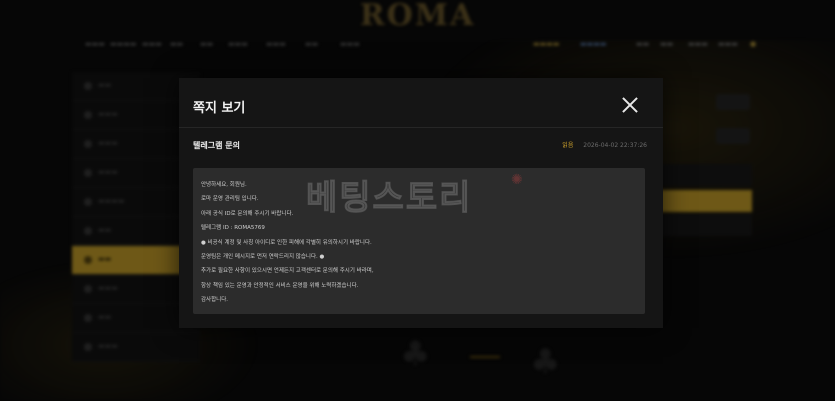 This screenshot has height=401, width=835. What do you see at coordinates (517, 180) in the screenshot?
I see `watermark-emblem-icon: ✺` at bounding box center [517, 180].